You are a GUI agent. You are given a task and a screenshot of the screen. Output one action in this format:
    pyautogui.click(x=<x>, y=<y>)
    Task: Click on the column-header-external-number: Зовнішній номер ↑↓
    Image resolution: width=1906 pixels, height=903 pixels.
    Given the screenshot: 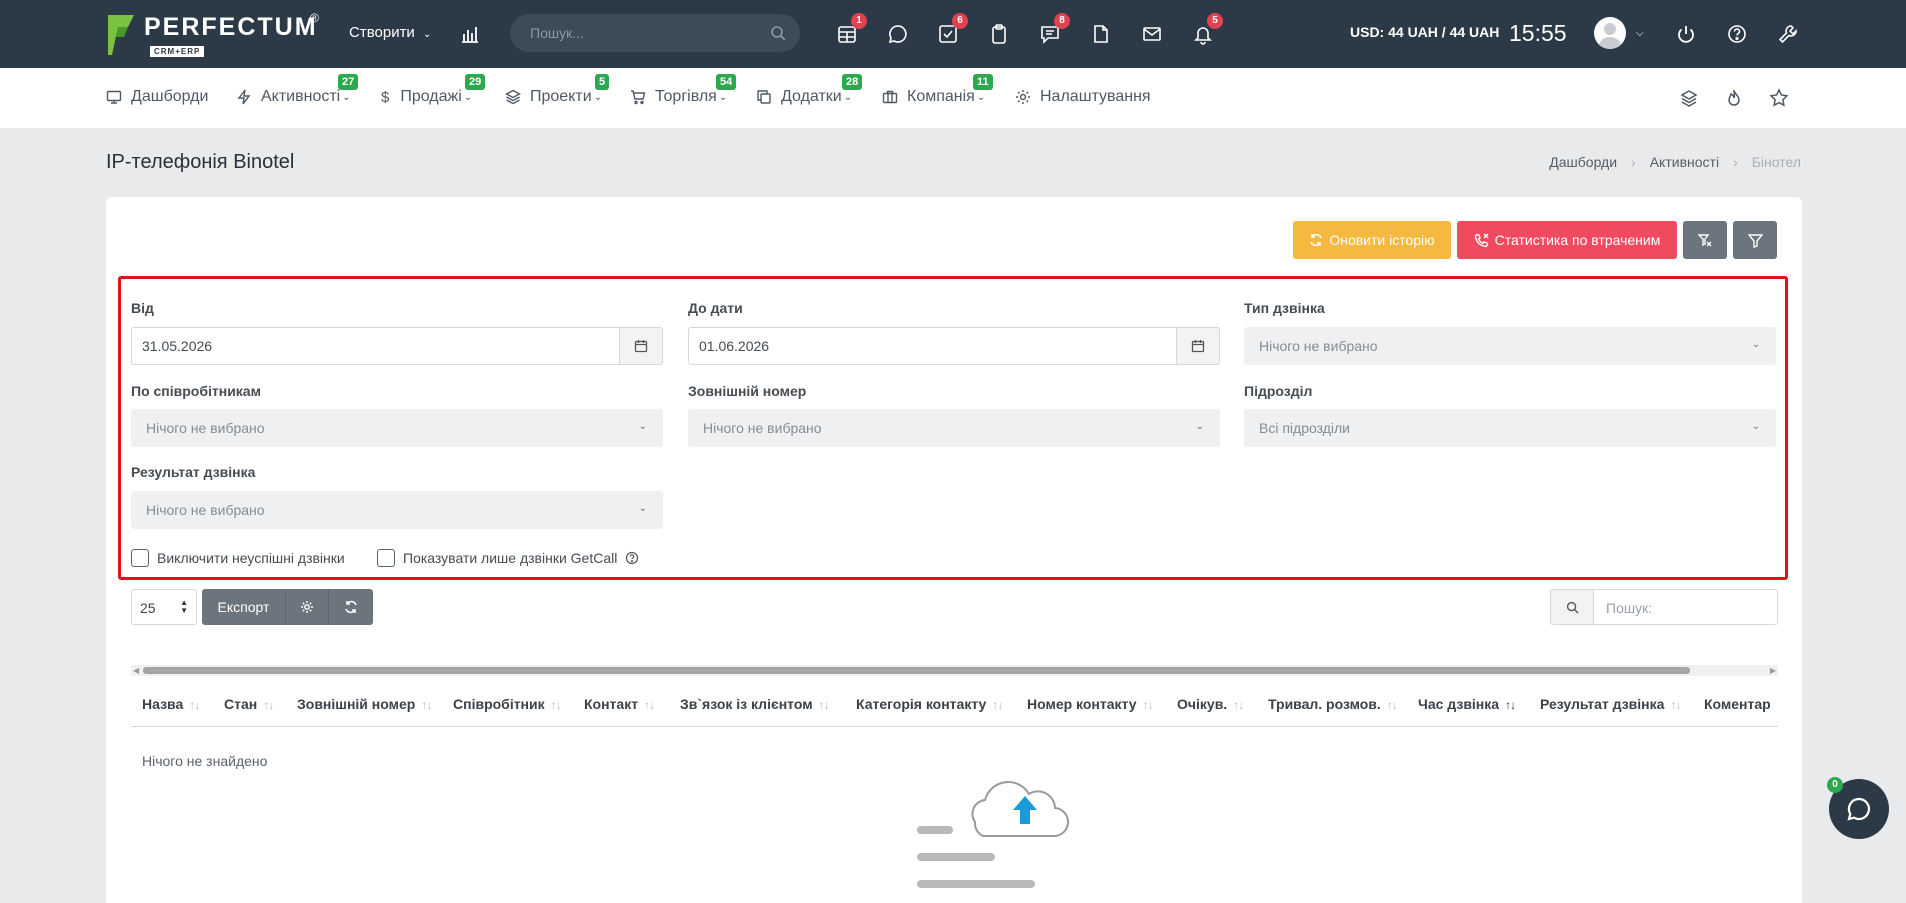 What is the action you would take?
    pyautogui.click(x=364, y=704)
    